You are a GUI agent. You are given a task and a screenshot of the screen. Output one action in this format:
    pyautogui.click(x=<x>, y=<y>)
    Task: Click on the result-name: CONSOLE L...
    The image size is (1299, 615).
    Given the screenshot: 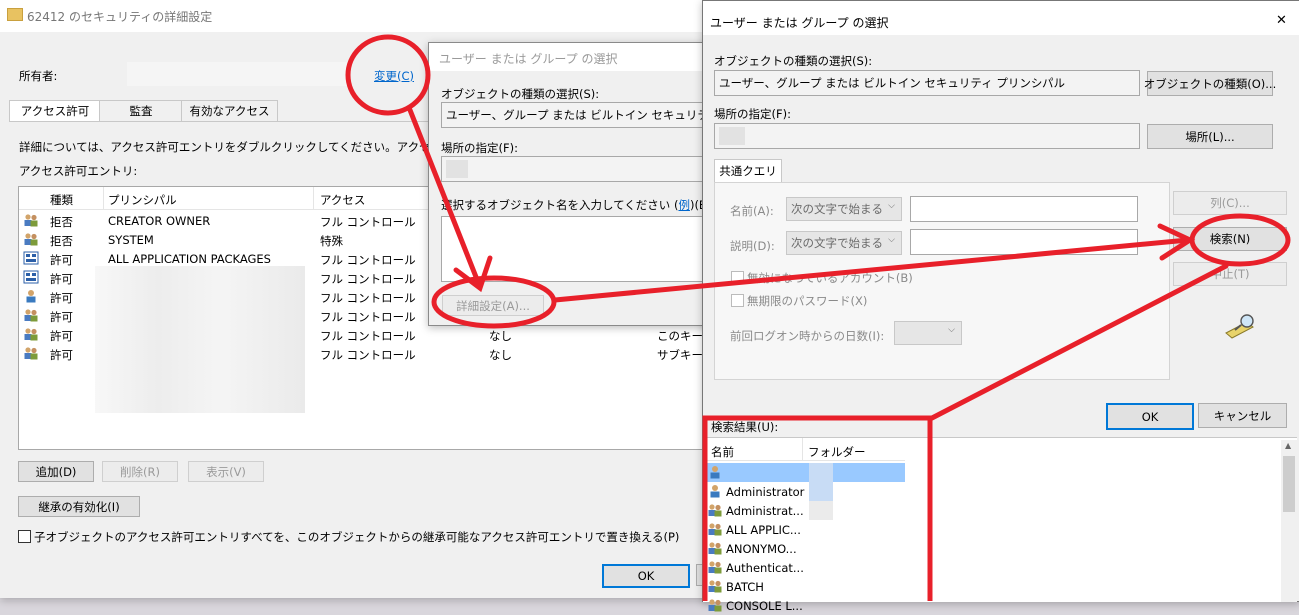 What is the action you would take?
    pyautogui.click(x=764, y=606)
    